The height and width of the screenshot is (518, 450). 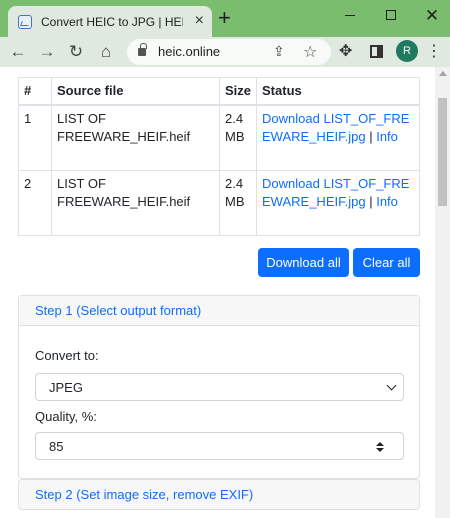 I want to click on chevron-down-icon, so click(x=391, y=385).